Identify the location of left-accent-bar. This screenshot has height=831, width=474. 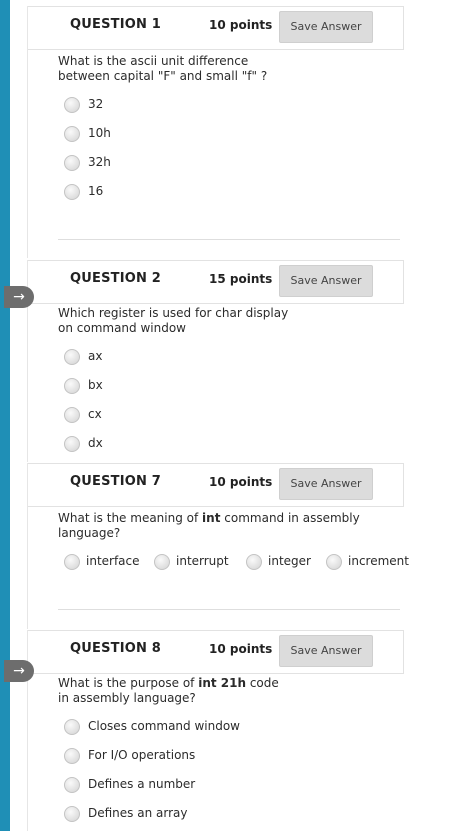
(5, 415).